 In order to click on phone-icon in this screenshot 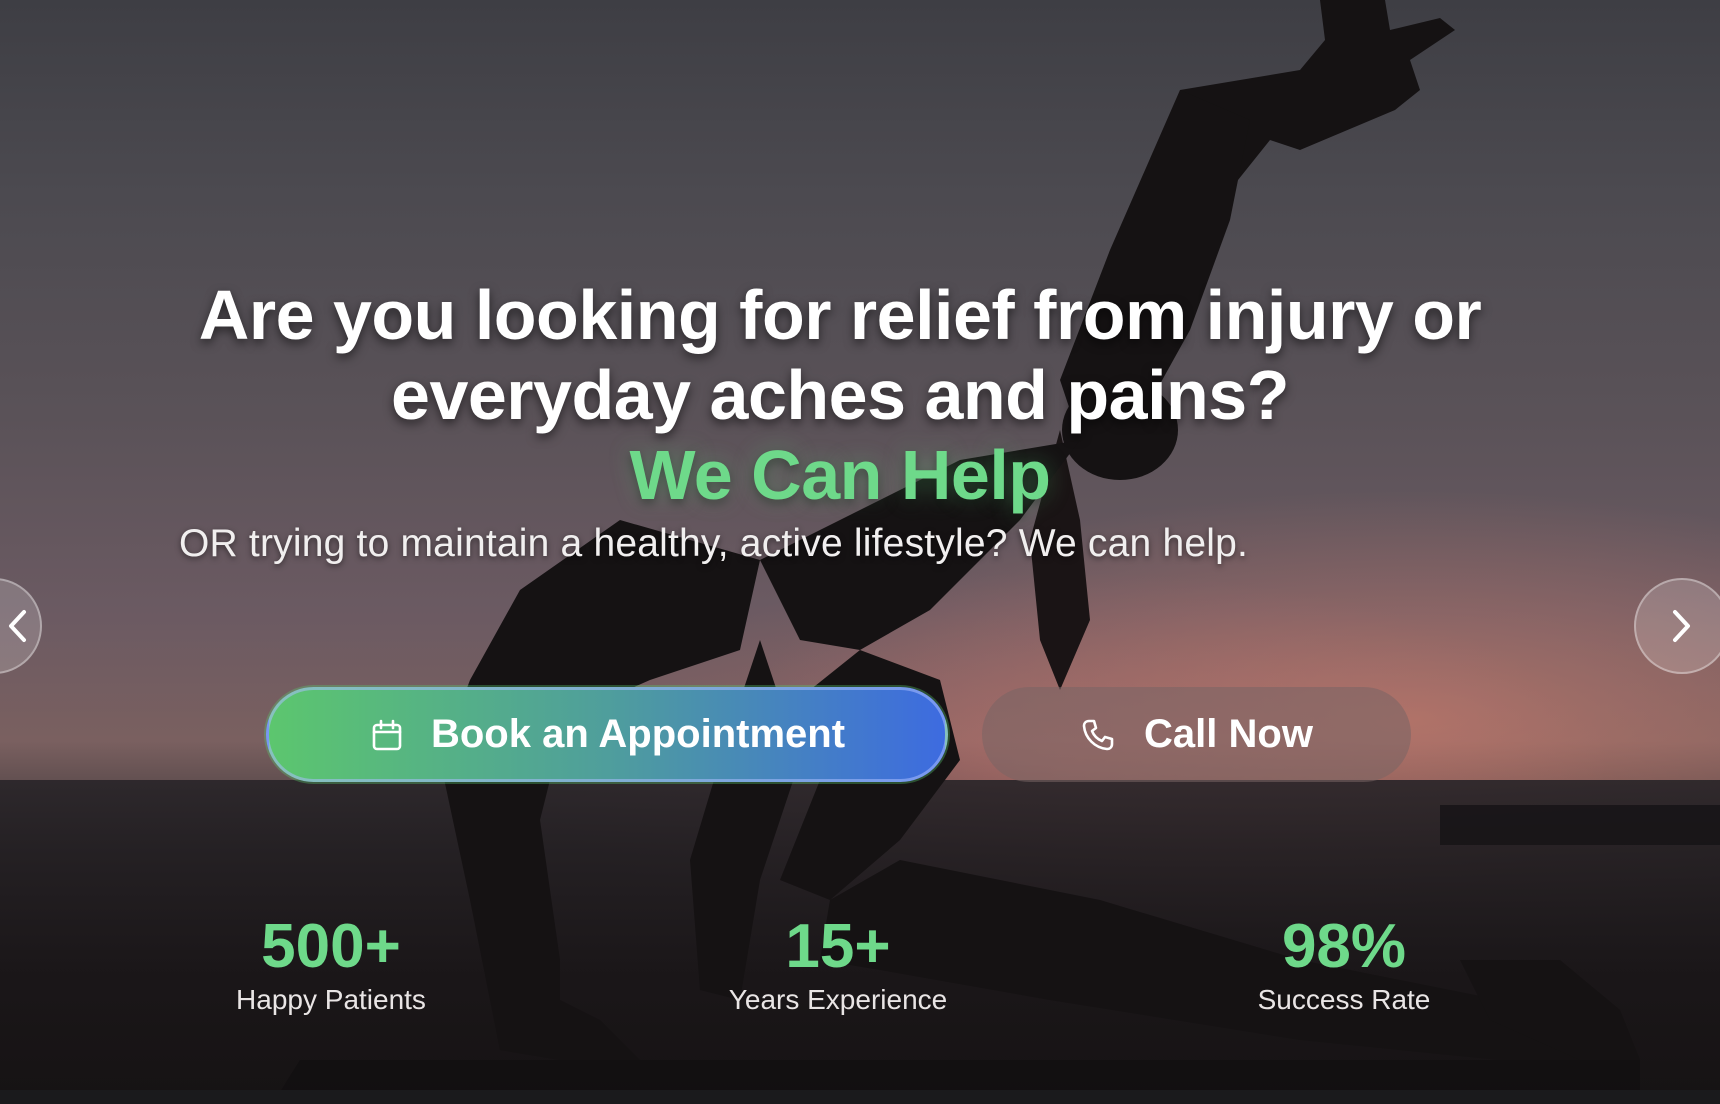, I will do `click(1098, 735)`.